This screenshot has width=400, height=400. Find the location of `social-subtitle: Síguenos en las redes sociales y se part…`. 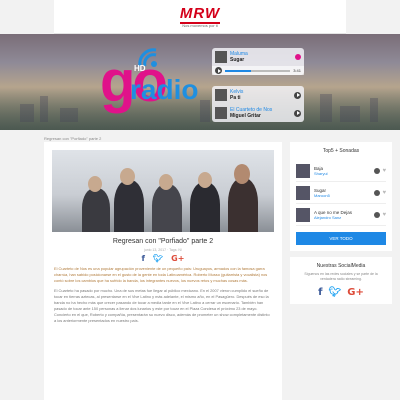

social-subtitle: Síguenos en las redes sociales y se part… is located at coordinates (341, 276).